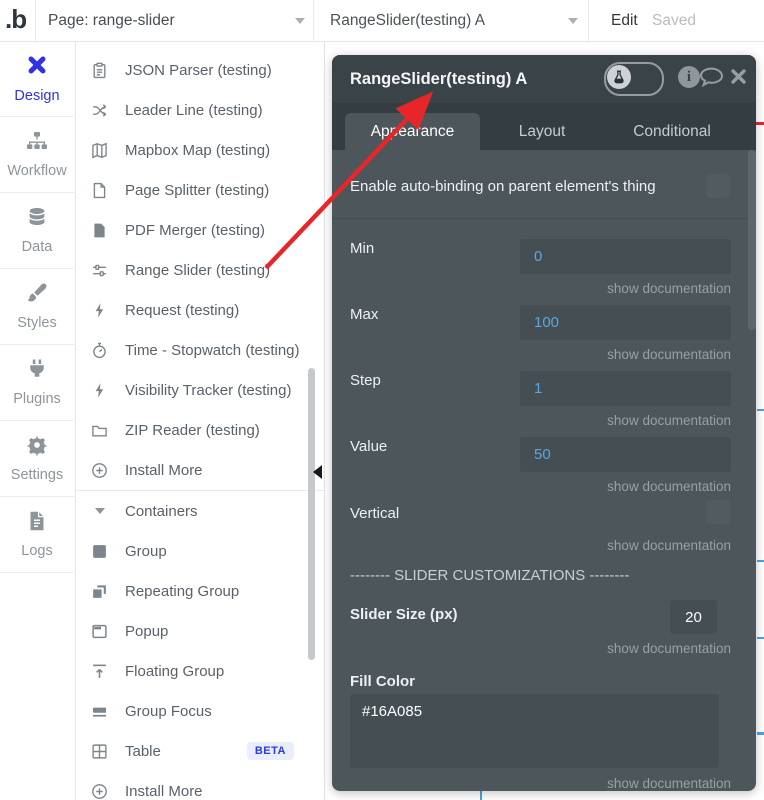 Image resolution: width=764 pixels, height=800 pixels. What do you see at coordinates (311, 514) in the screenshot?
I see `palette-scrollbar` at bounding box center [311, 514].